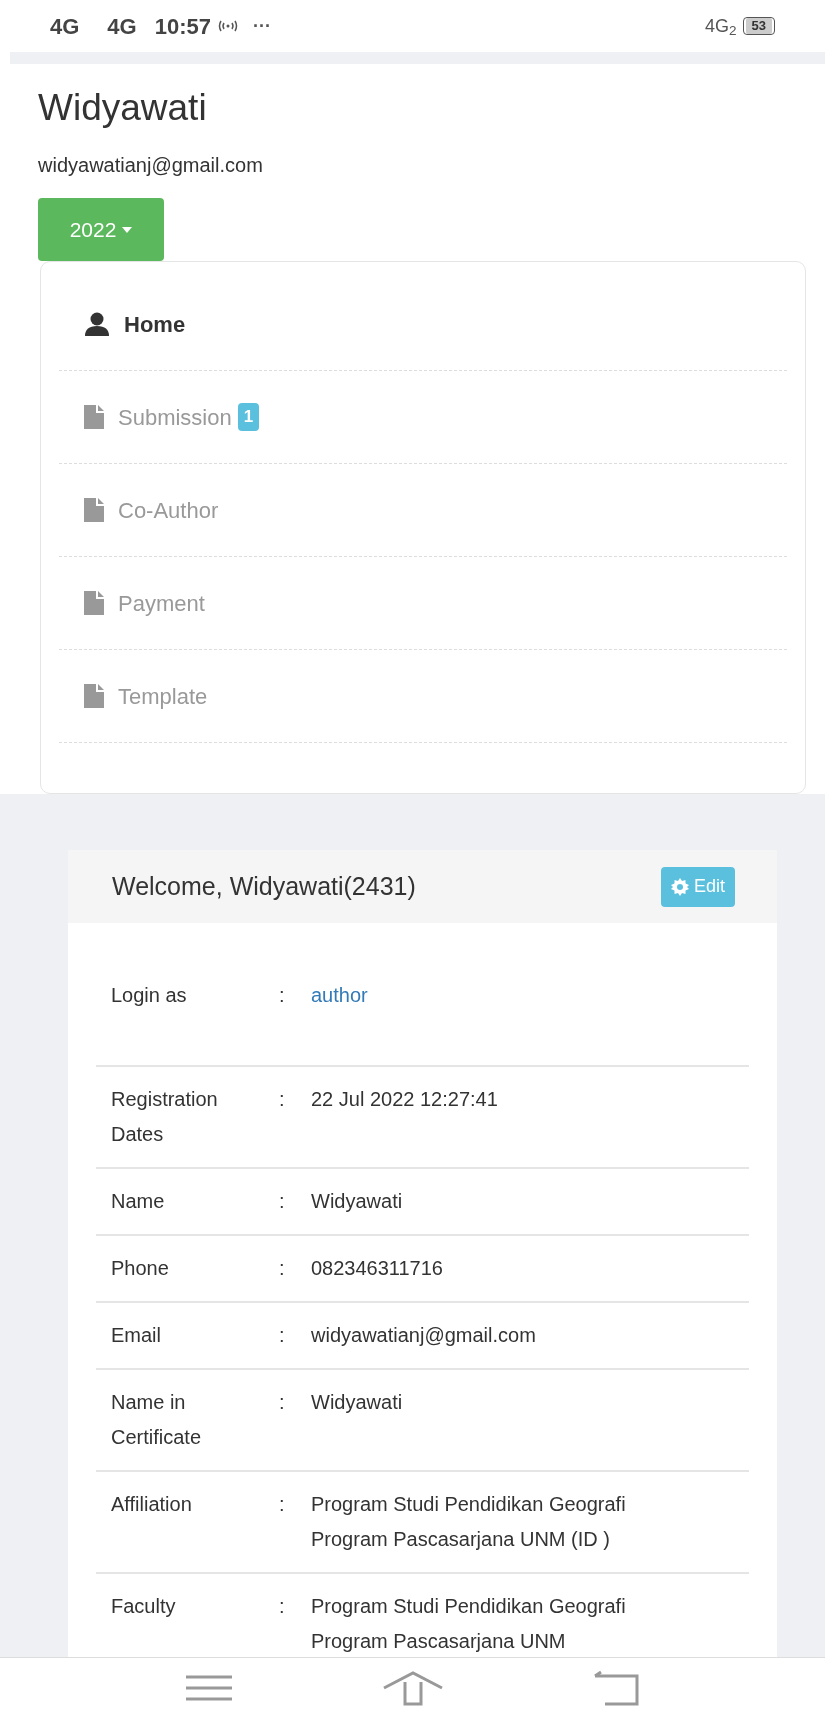 Image resolution: width=825 pixels, height=1717 pixels. What do you see at coordinates (423, 324) in the screenshot?
I see `nav-item: Home` at bounding box center [423, 324].